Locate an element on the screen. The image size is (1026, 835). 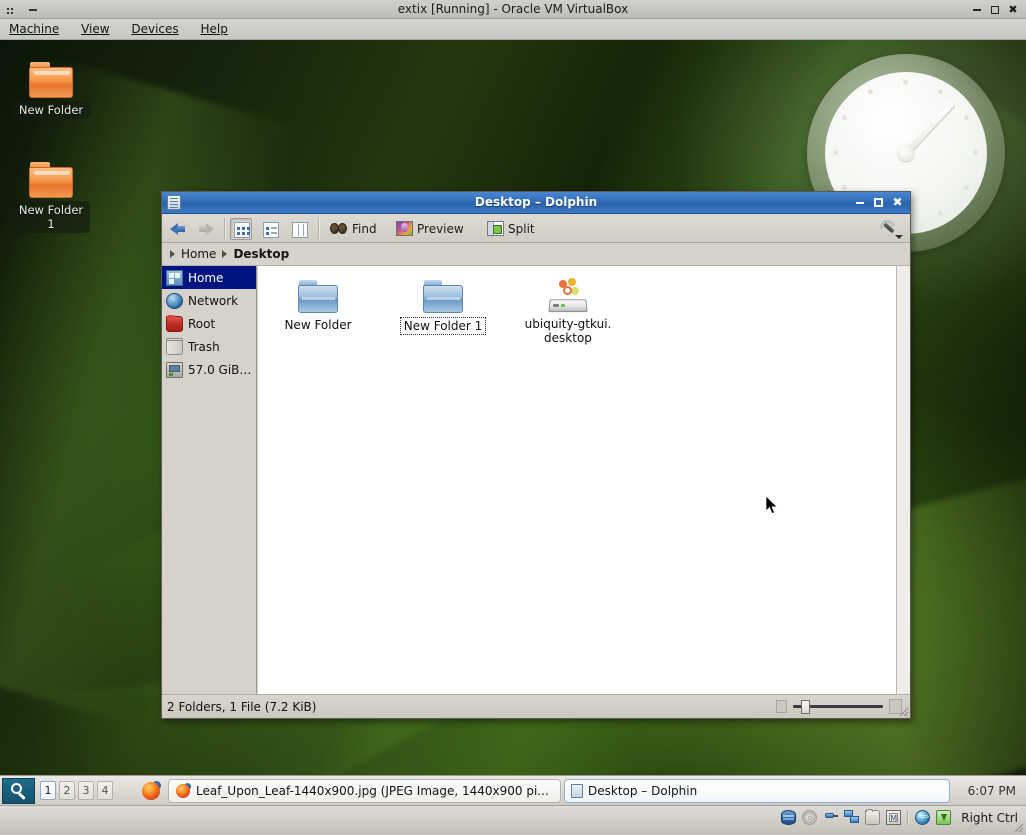
back-arrow-icon is located at coordinates (178, 229).